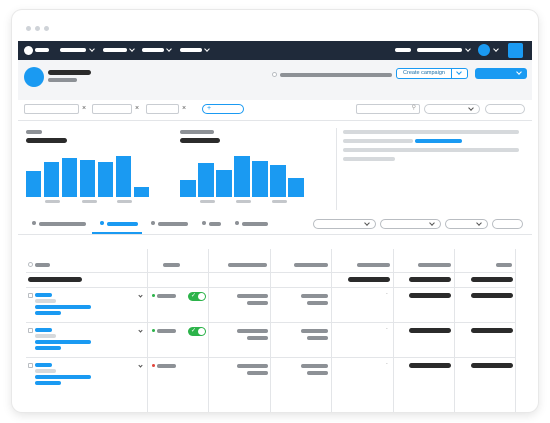 The height and width of the screenshot is (423, 550). Describe the element at coordinates (439, 50) in the screenshot. I see `nav-account-menu` at that location.